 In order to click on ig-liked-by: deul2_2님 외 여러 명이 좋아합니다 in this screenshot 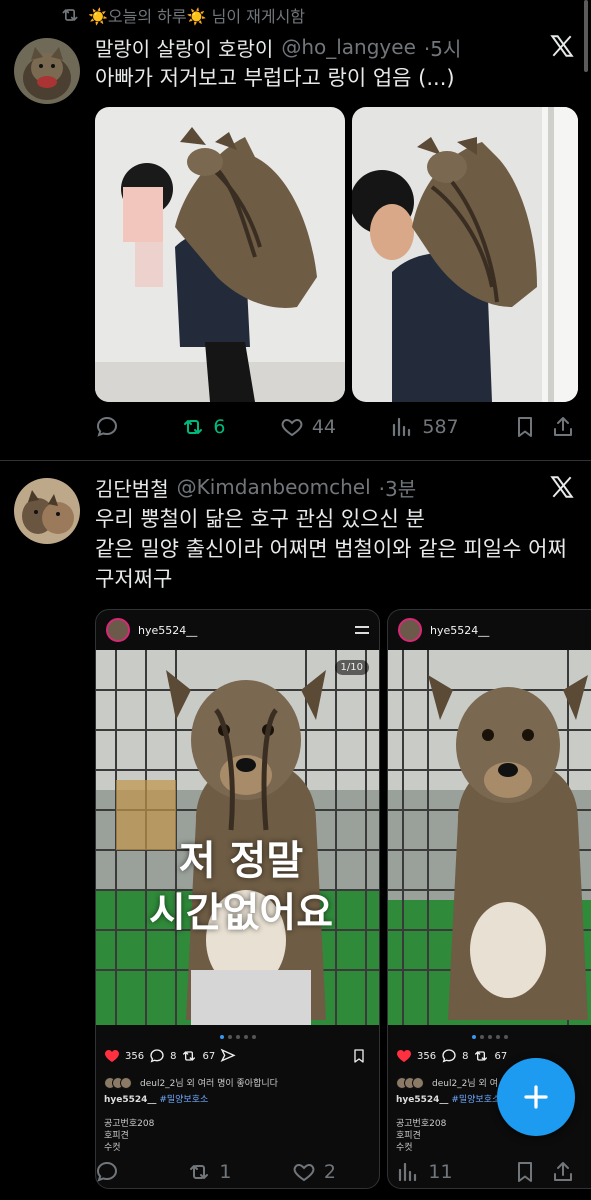, I will do `click(237, 1082)`.